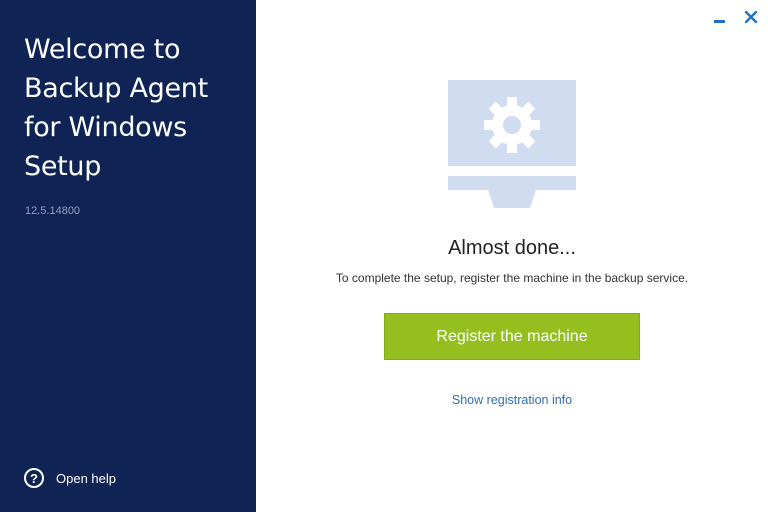 The height and width of the screenshot is (512, 768). I want to click on close-icon, so click(751, 17).